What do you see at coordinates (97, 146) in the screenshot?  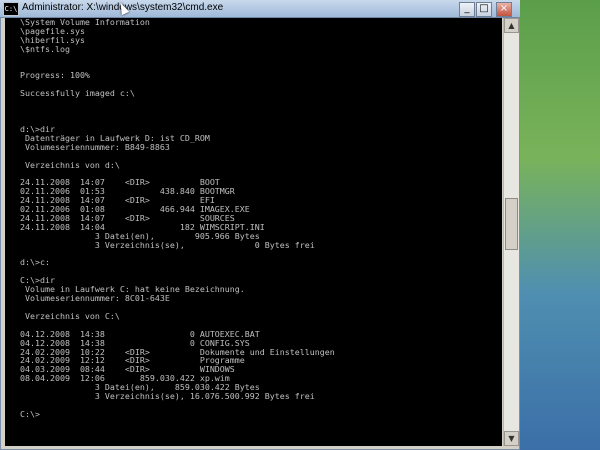 I see `console-line: Volumeseriennummer: B849-8863` at bounding box center [97, 146].